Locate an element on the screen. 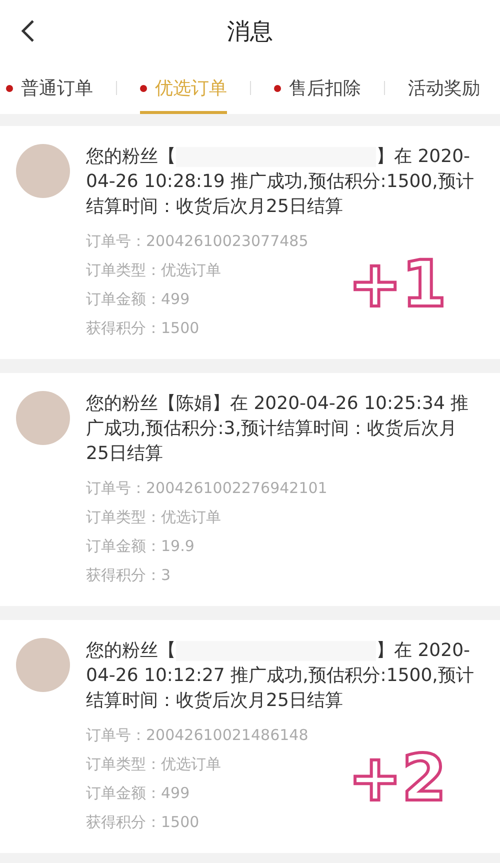  handwritten-annotation: +1 is located at coordinates (397, 285).